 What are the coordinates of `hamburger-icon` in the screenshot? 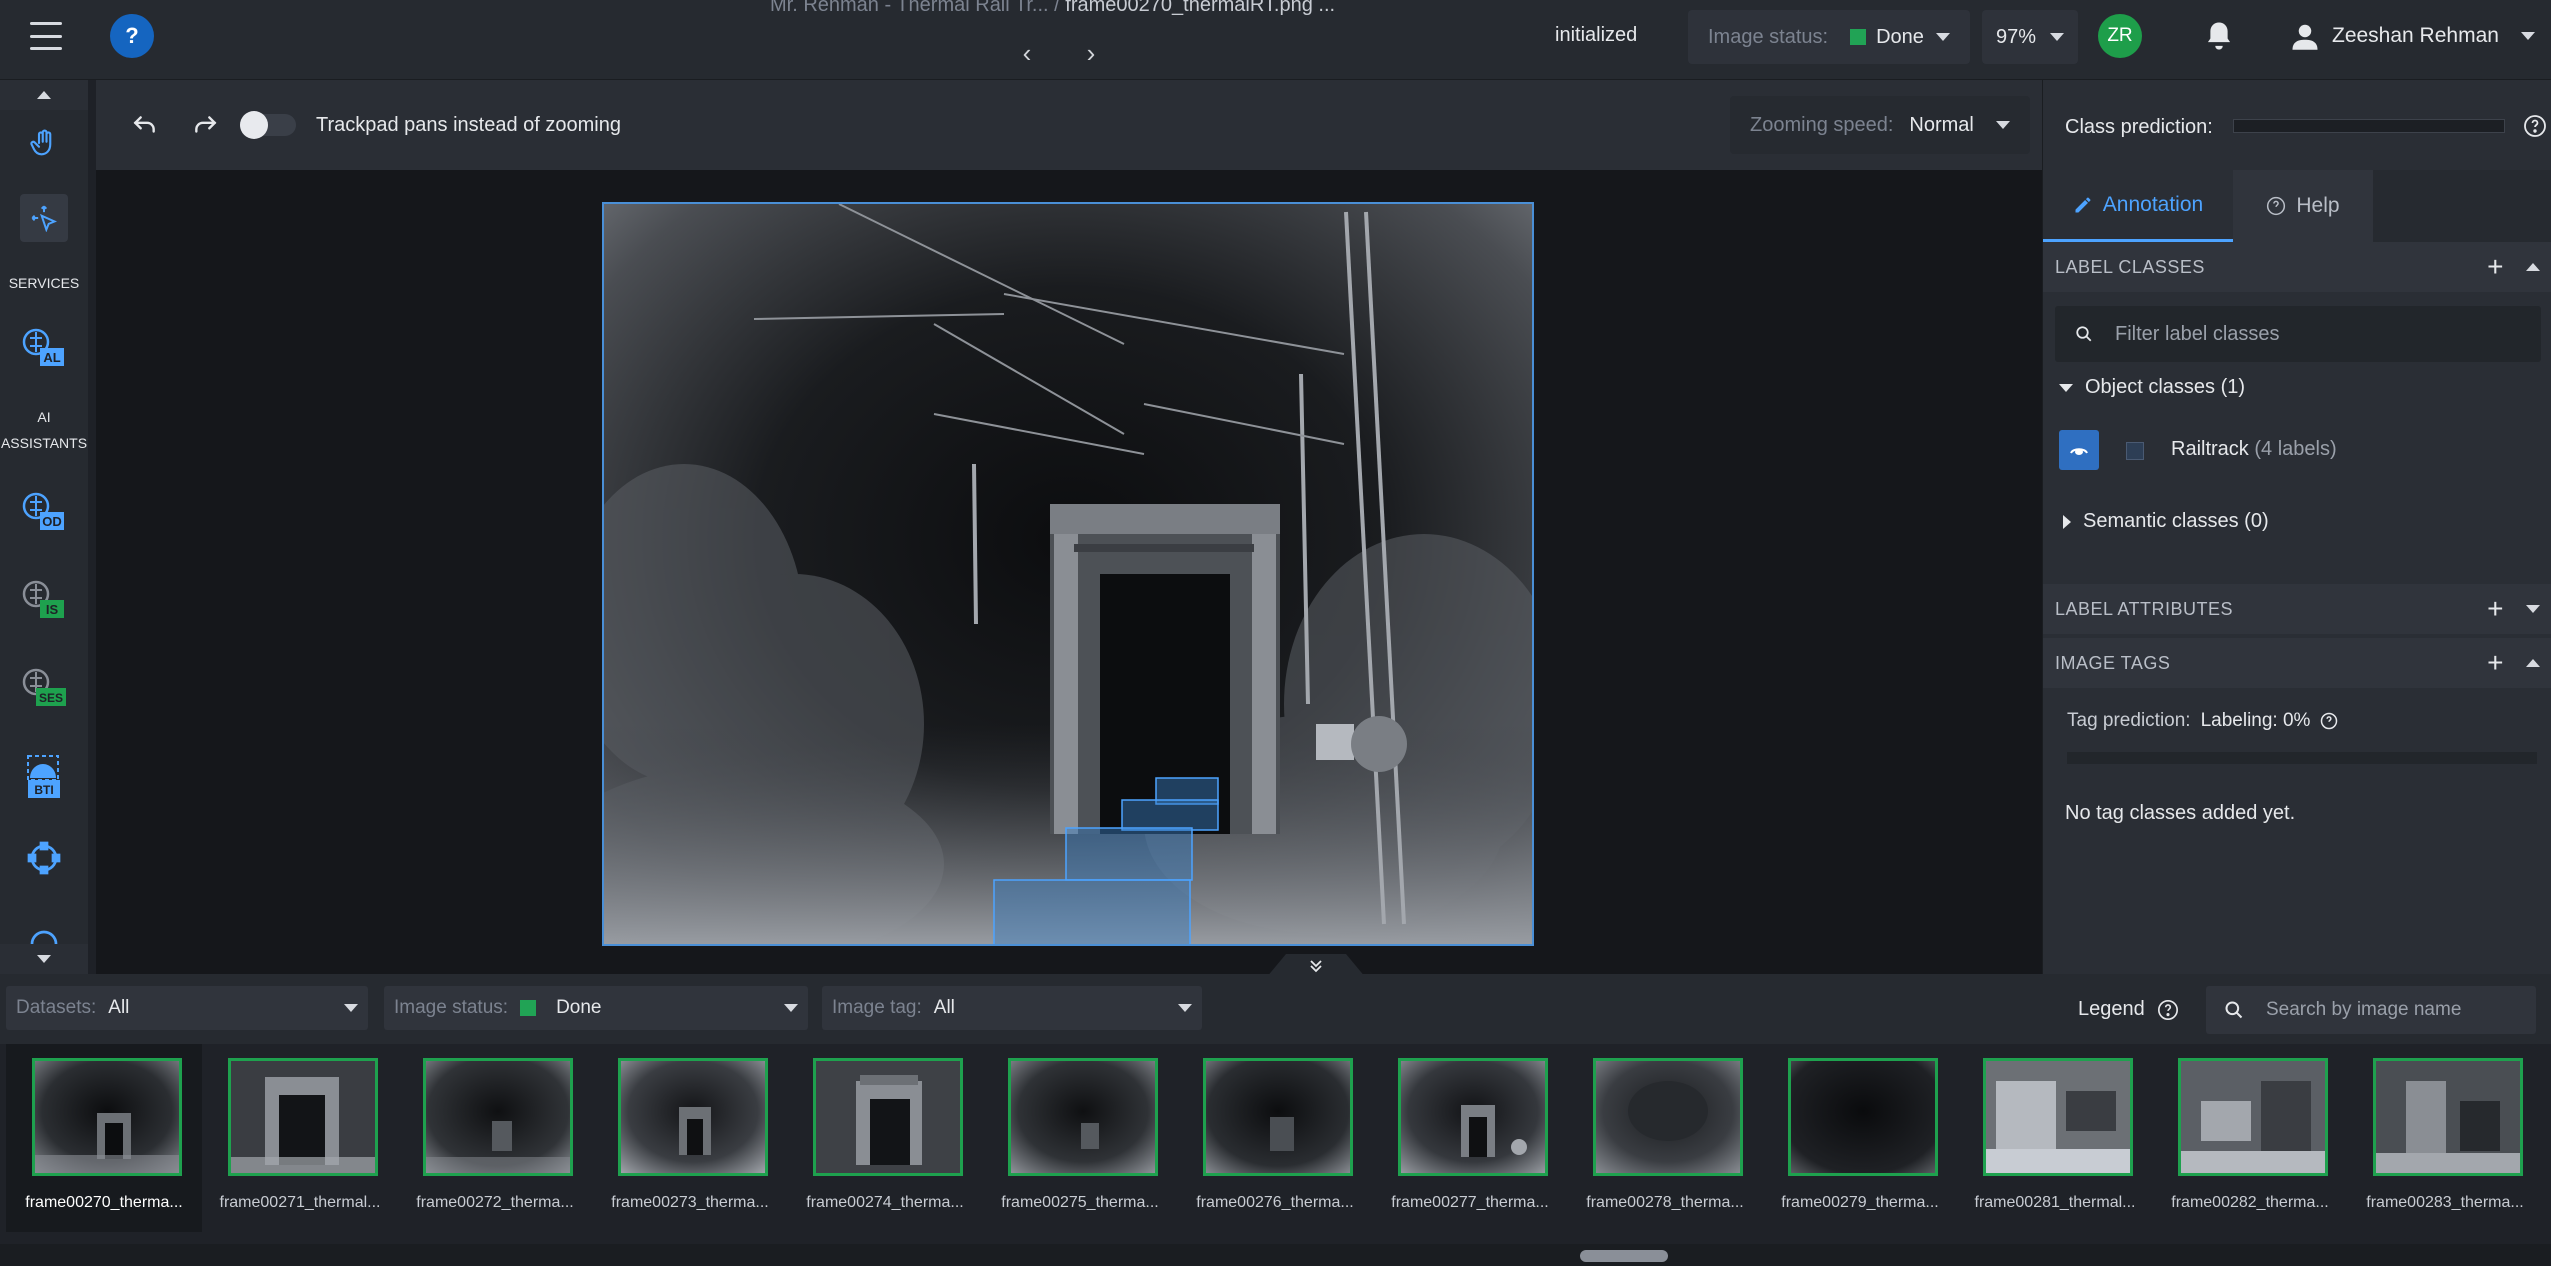 It's located at (46, 36).